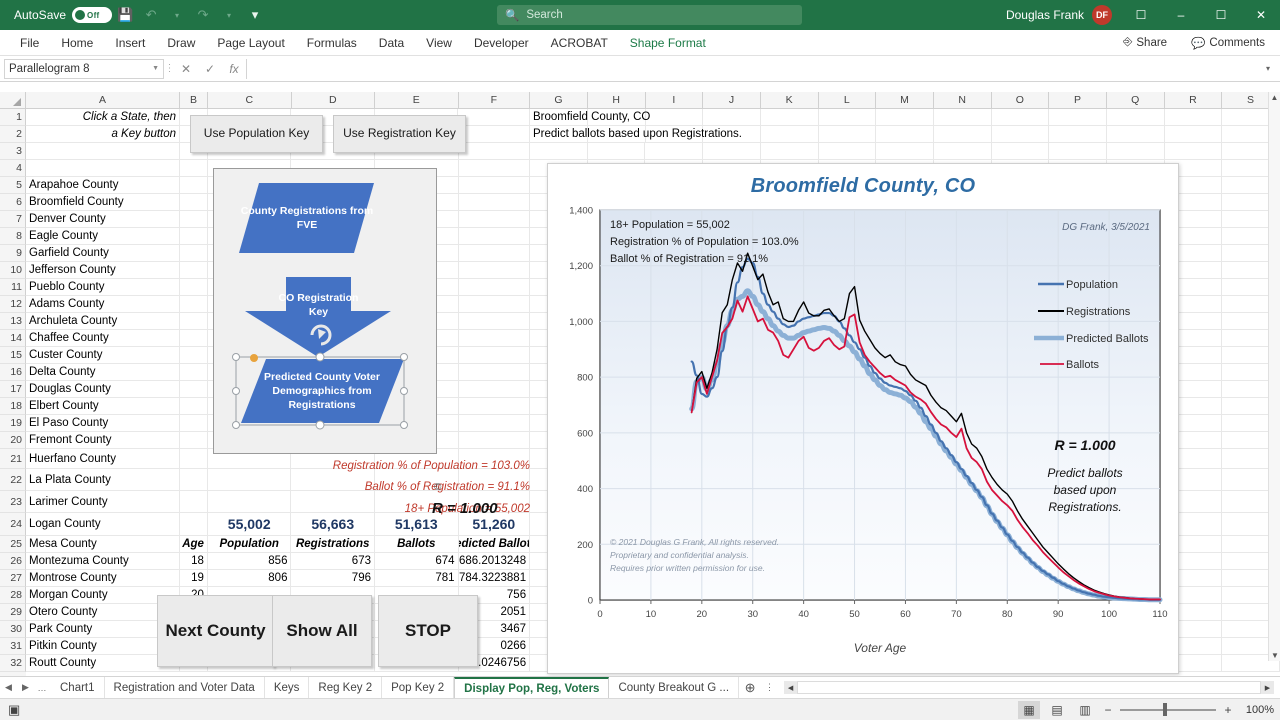 This screenshot has width=1280, height=720. Describe the element at coordinates (495, 389) in the screenshot. I see `cell-F17` at that location.